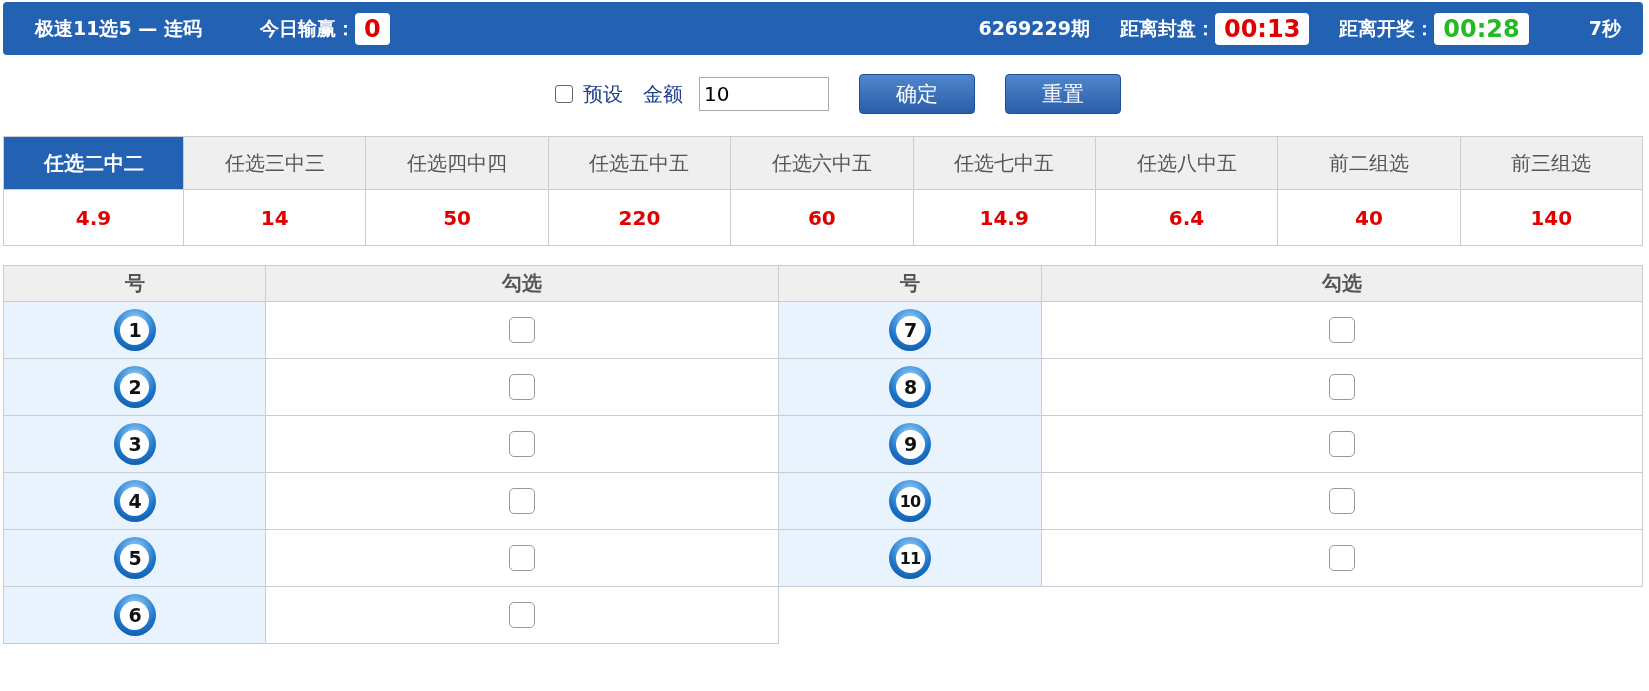 The width and height of the screenshot is (1649, 691). I want to click on close-label: 距离封盘：, so click(1167, 28).